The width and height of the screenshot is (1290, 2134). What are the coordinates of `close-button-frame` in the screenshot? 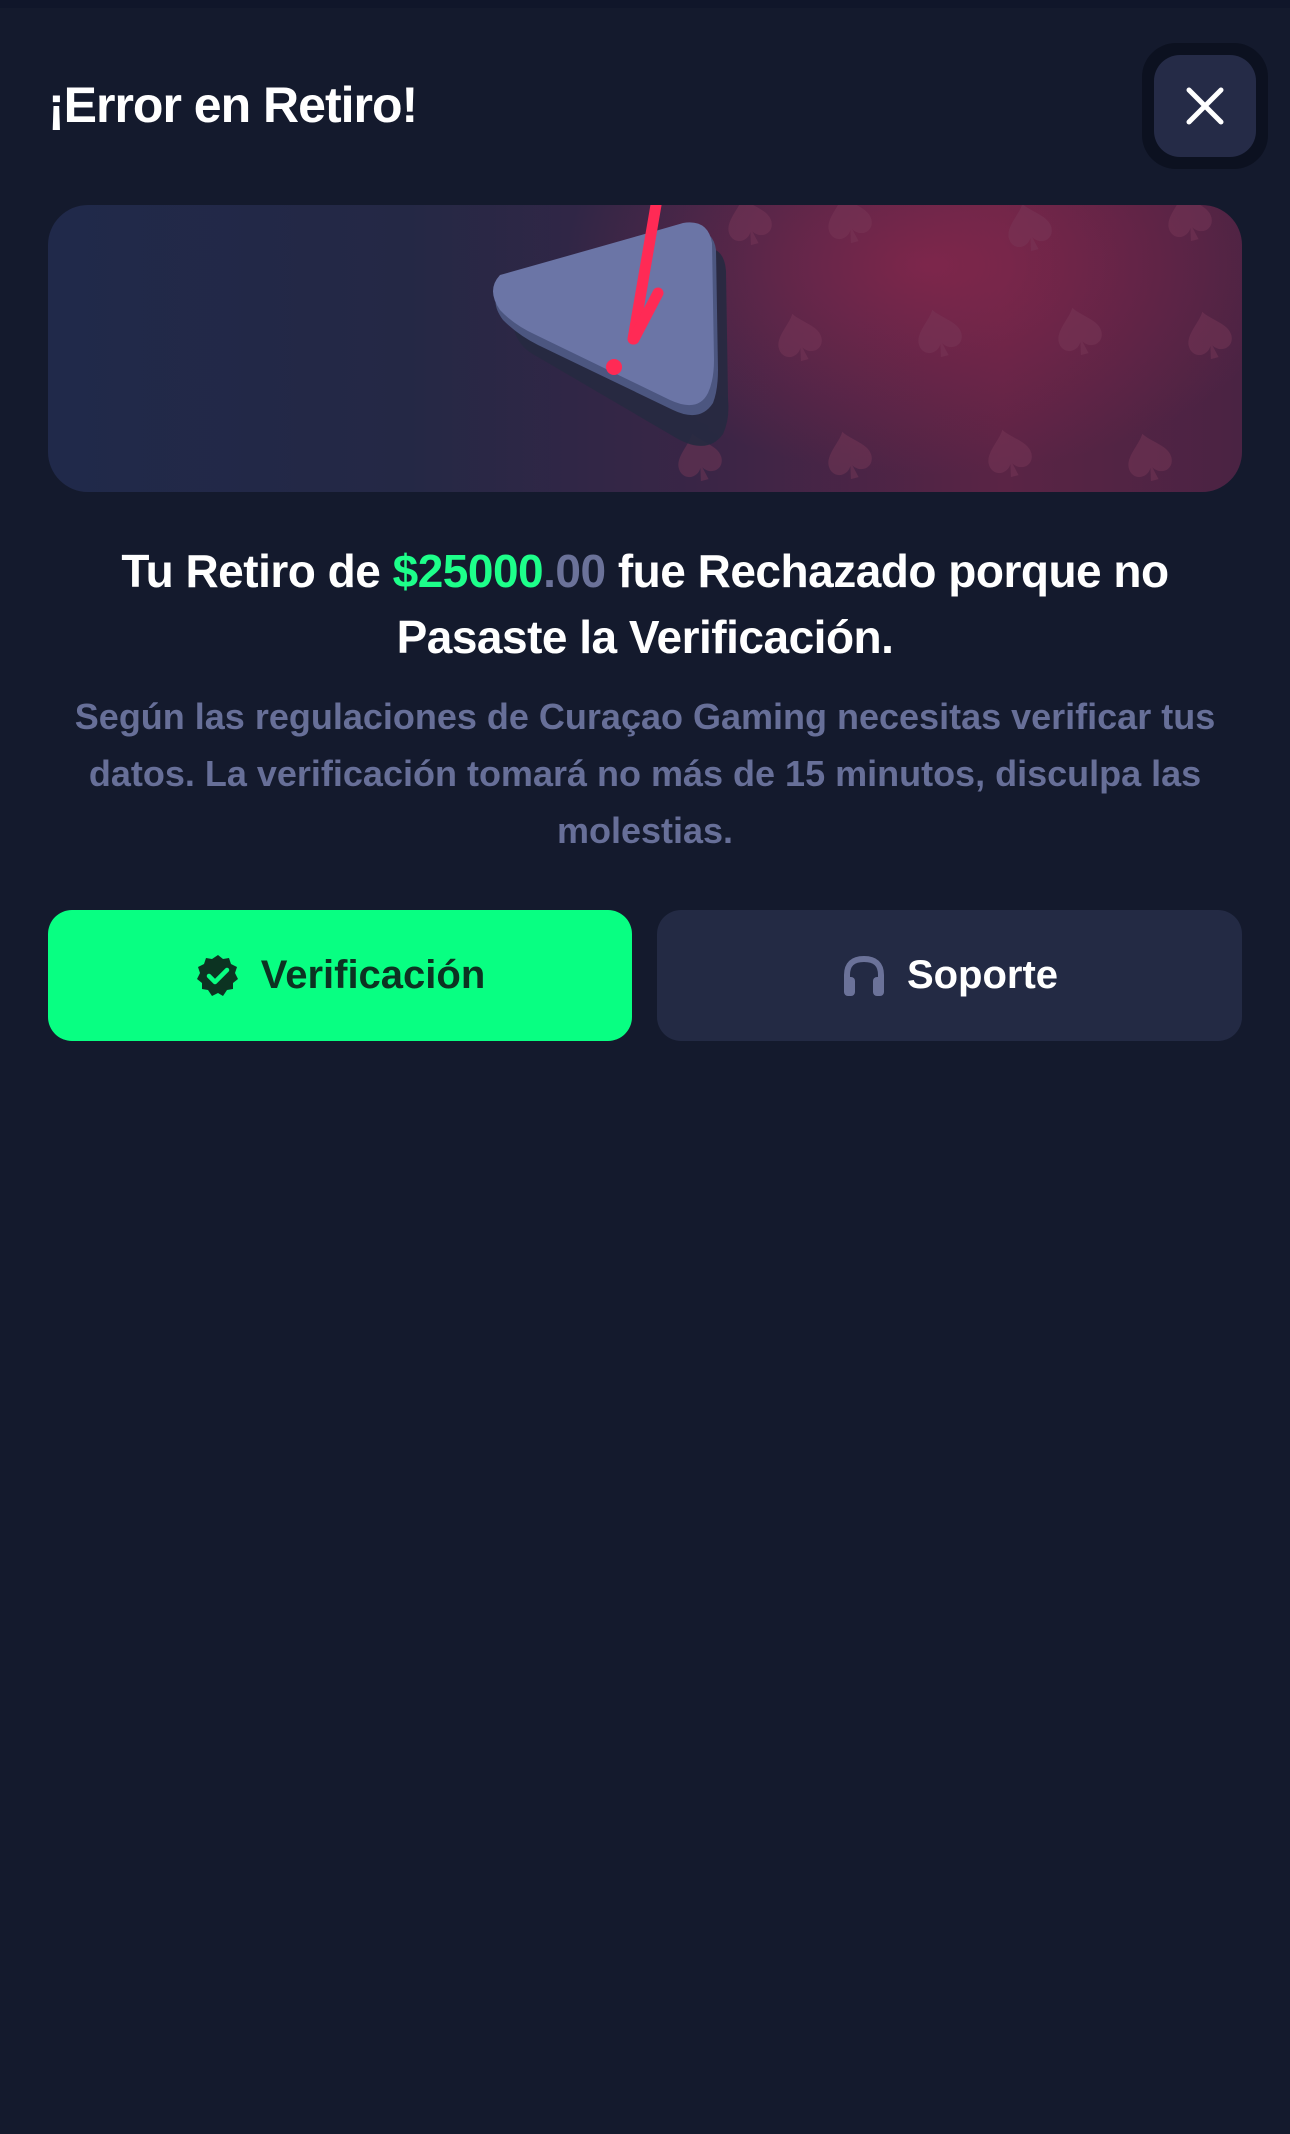 It's located at (1205, 106).